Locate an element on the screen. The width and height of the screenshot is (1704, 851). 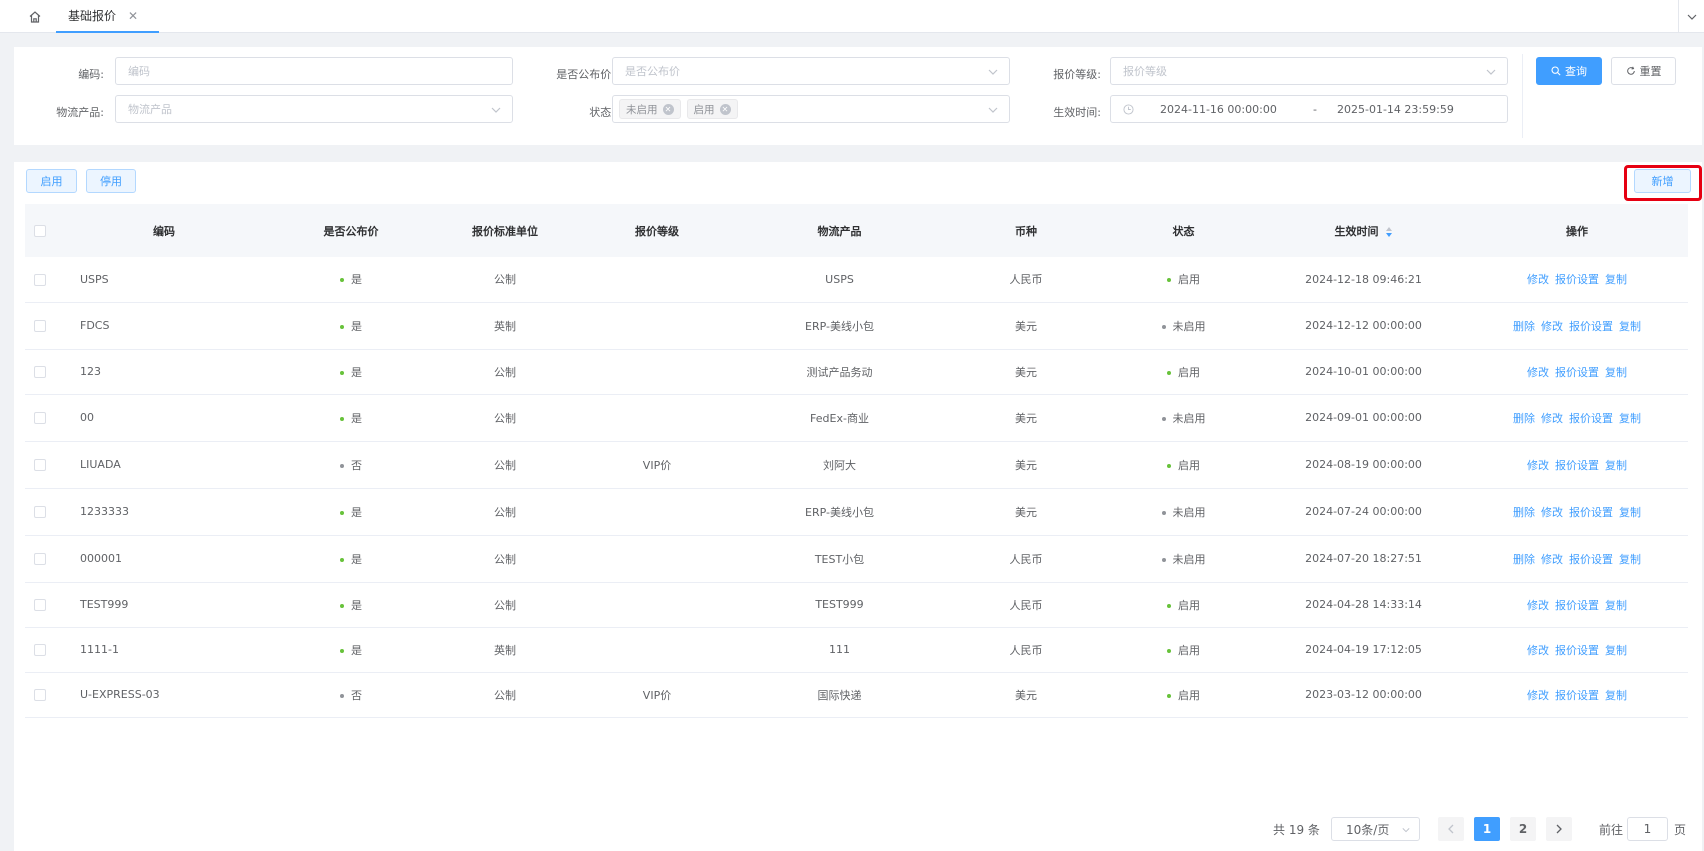
code-cell: LIUADA is located at coordinates (164, 465).